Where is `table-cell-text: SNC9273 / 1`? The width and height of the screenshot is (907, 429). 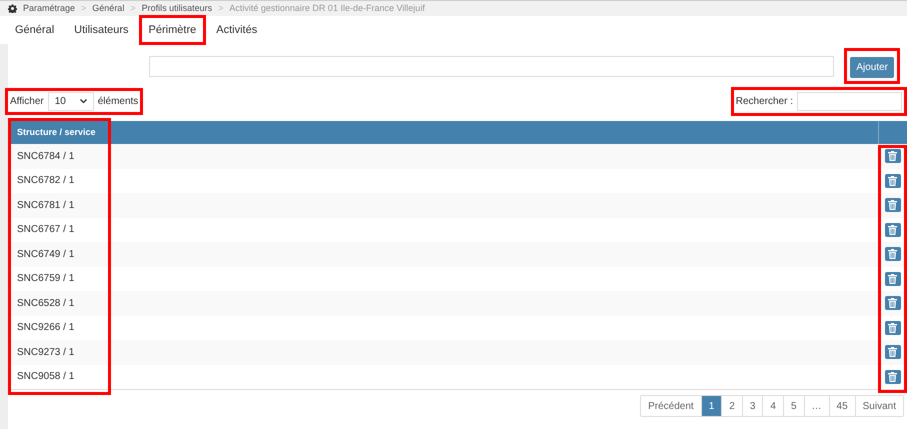 table-cell-text: SNC9273 / 1 is located at coordinates (46, 353).